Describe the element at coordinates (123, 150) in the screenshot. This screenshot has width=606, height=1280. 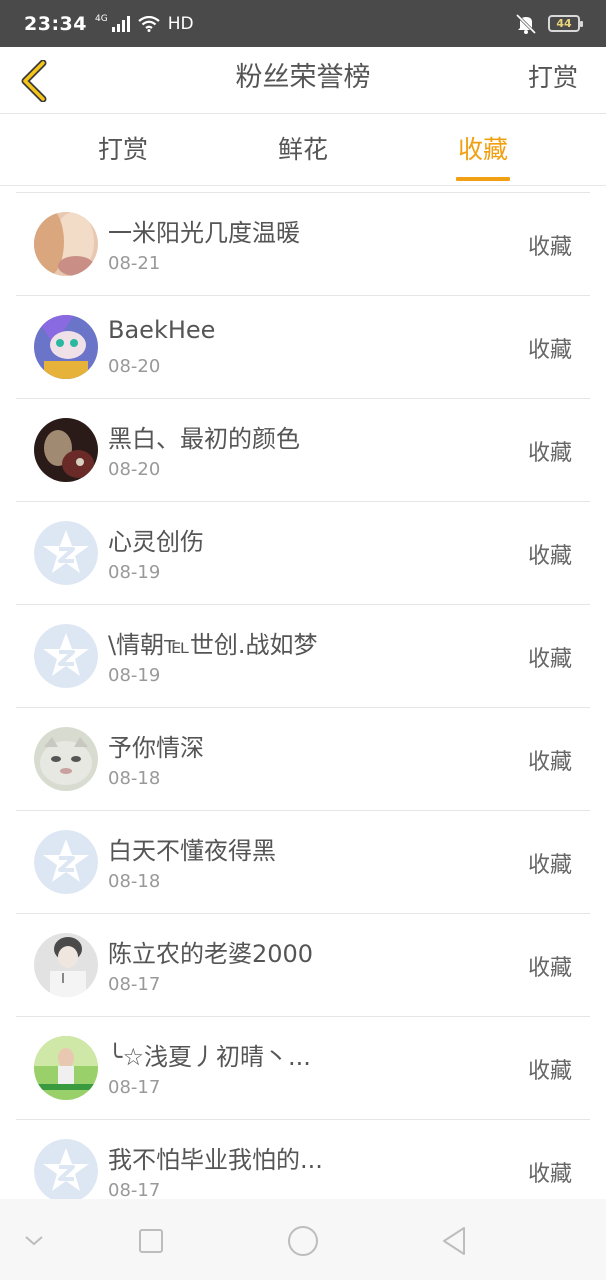
I see `tab-reward: 打赏` at that location.